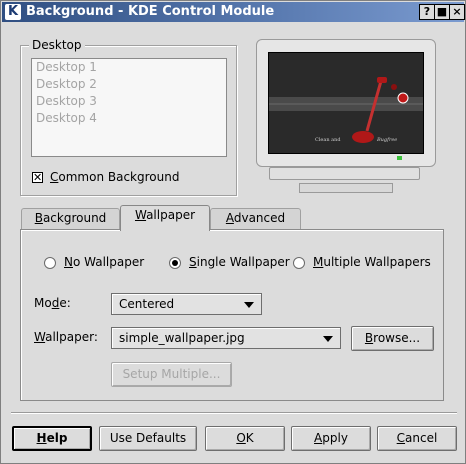 This screenshot has width=466, height=464. What do you see at coordinates (245, 438) in the screenshot?
I see `ok-button: OK` at bounding box center [245, 438].